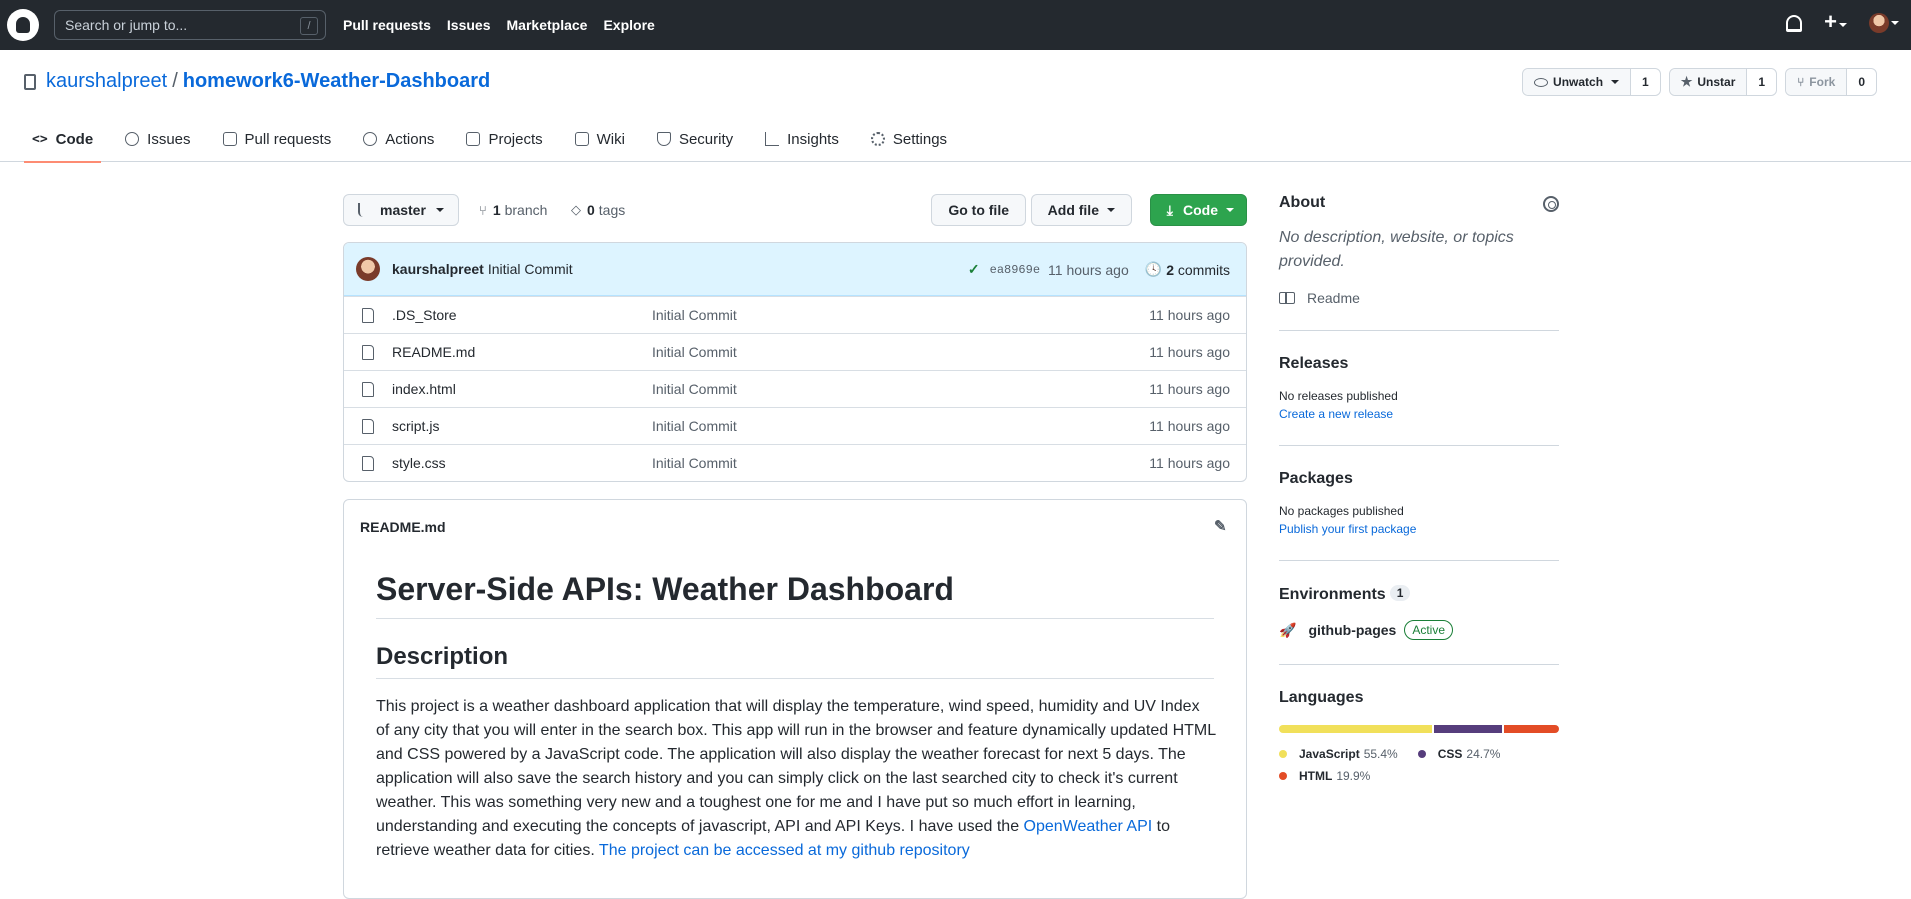 Image resolution: width=1911 pixels, height=899 pixels. What do you see at coordinates (1884, 23) in the screenshot?
I see `user-menu` at bounding box center [1884, 23].